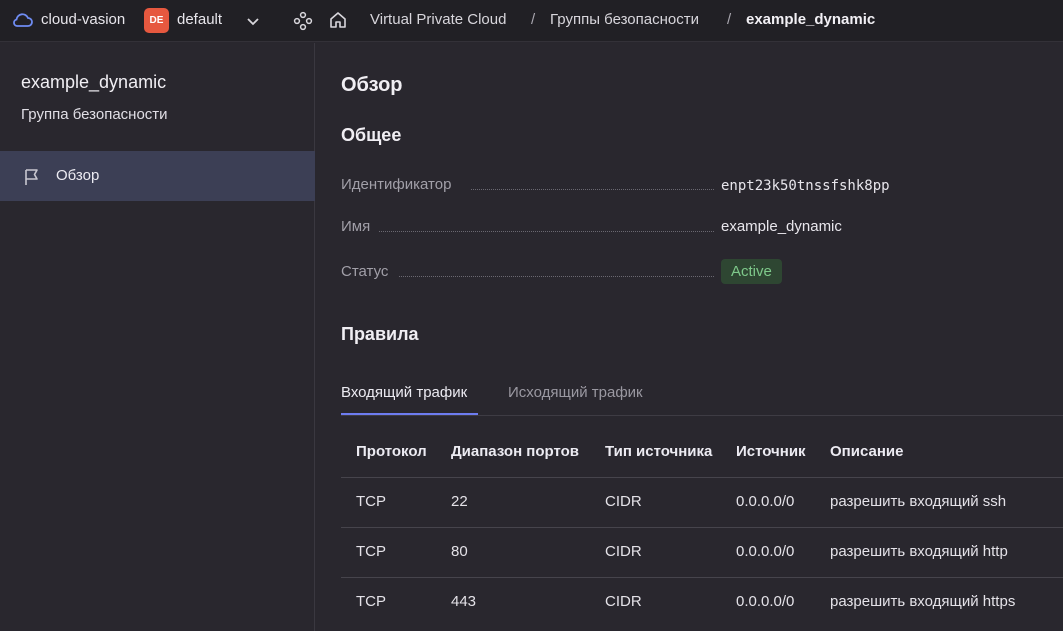 The width and height of the screenshot is (1063, 631). What do you see at coordinates (919, 551) in the screenshot?
I see `cell-description: разрешить входящий http` at bounding box center [919, 551].